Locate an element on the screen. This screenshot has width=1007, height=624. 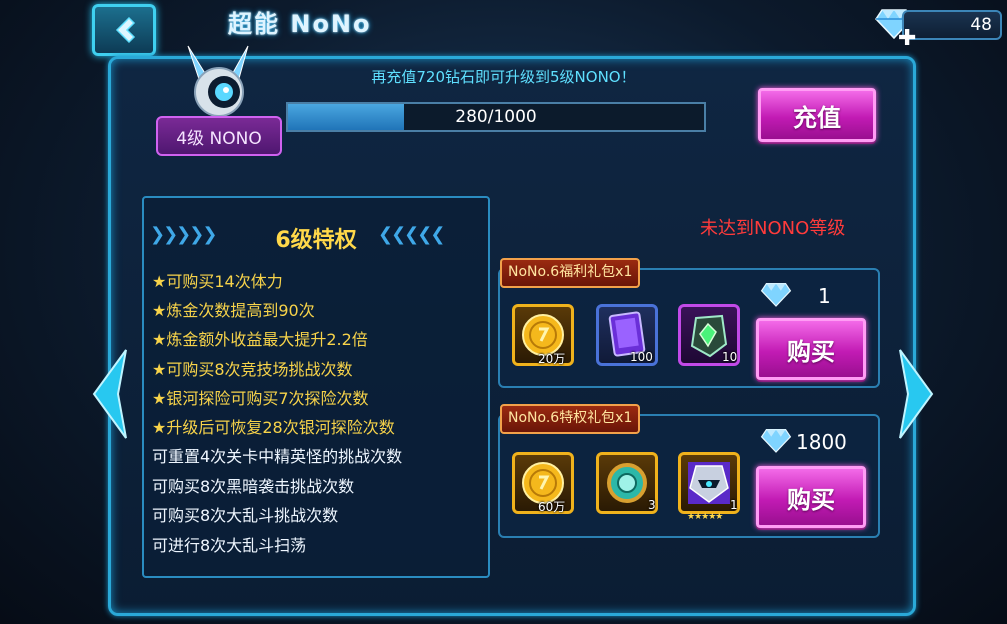
armored-hero-icon is located at coordinates (709, 483).